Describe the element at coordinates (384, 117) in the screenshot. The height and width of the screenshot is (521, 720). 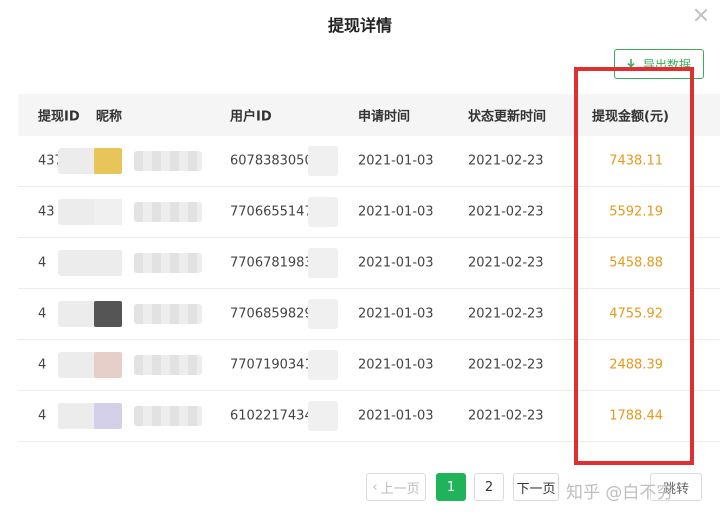
I see `header-apply-time: 申请时间` at that location.